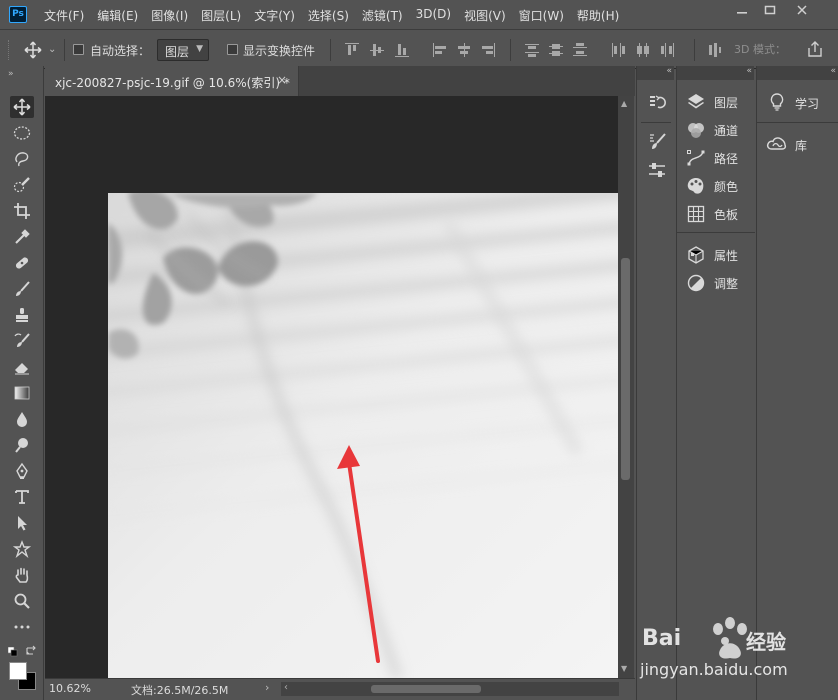 The image size is (838, 700). I want to click on menu-view: 视图(V), so click(485, 15).